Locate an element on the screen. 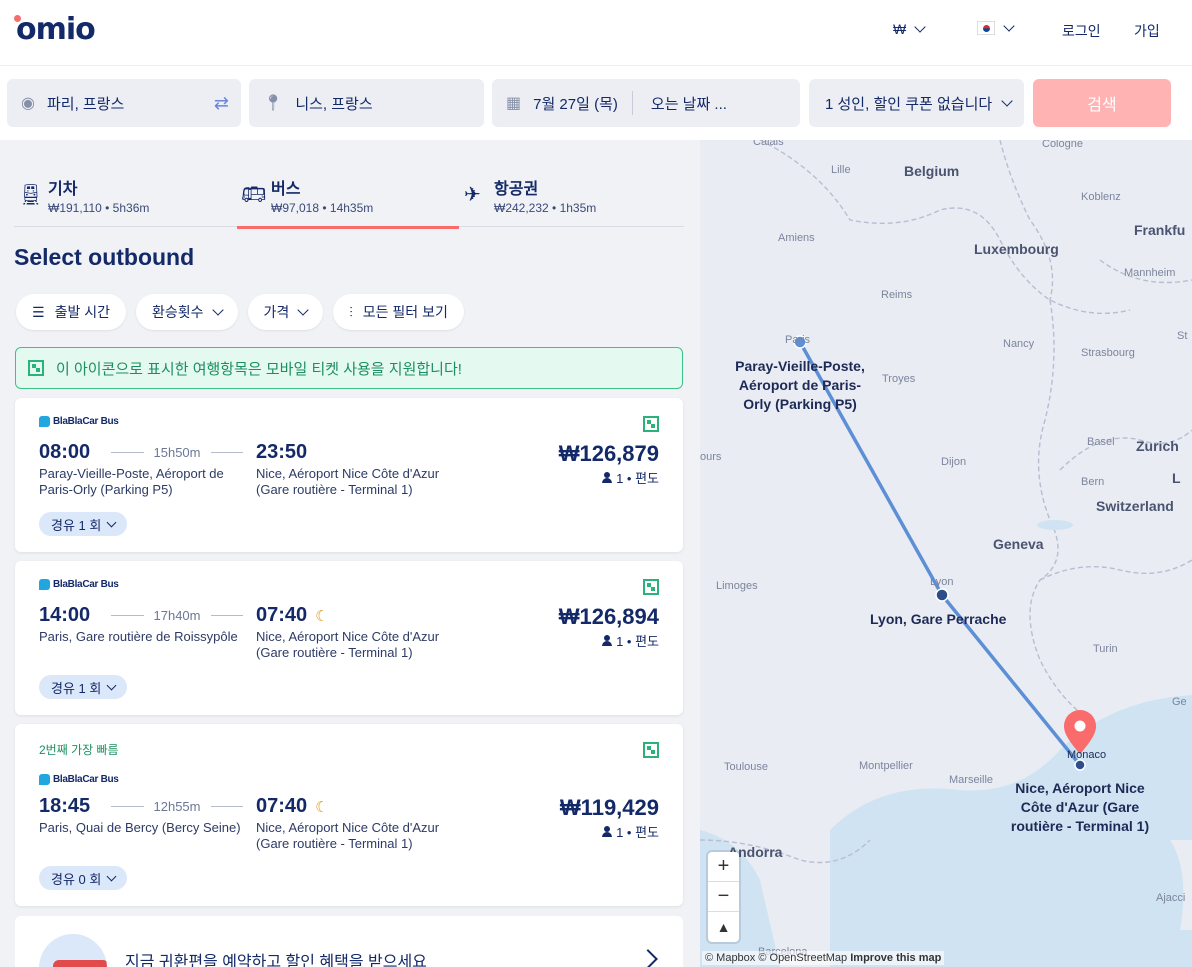  map-city-label: Troyes is located at coordinates (899, 379).